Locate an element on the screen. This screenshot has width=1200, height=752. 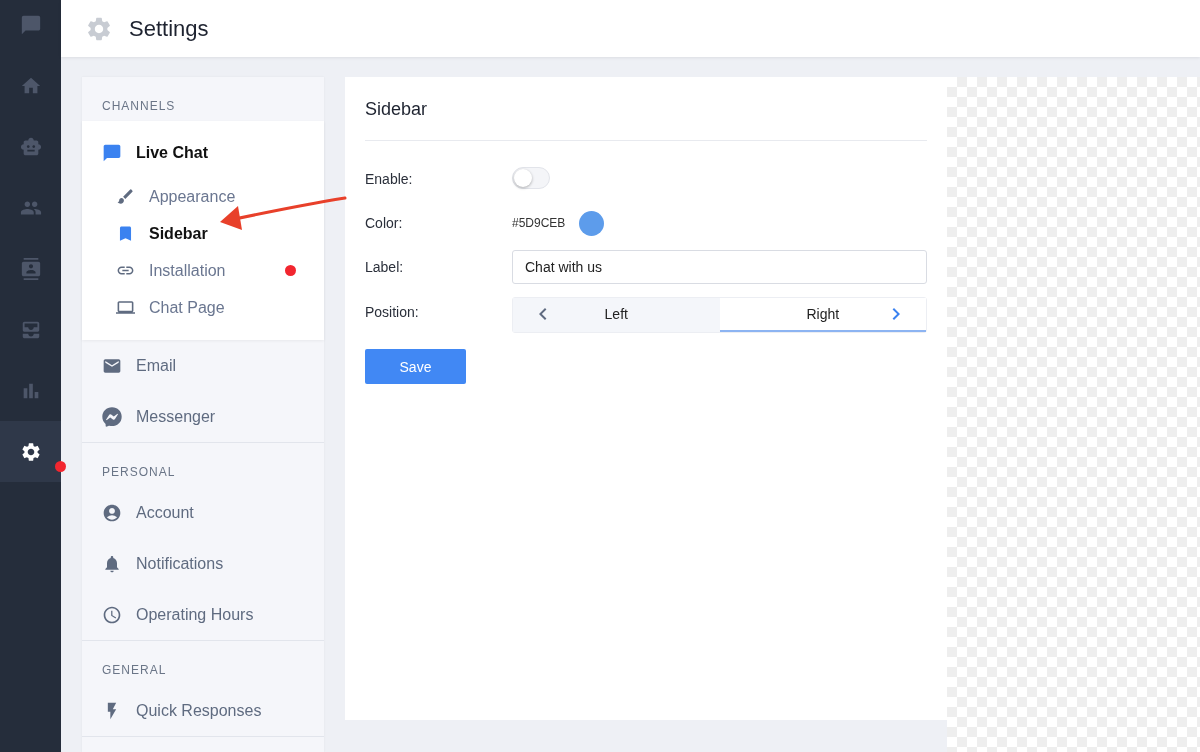
settings-icon is located at coordinates (30, 451).